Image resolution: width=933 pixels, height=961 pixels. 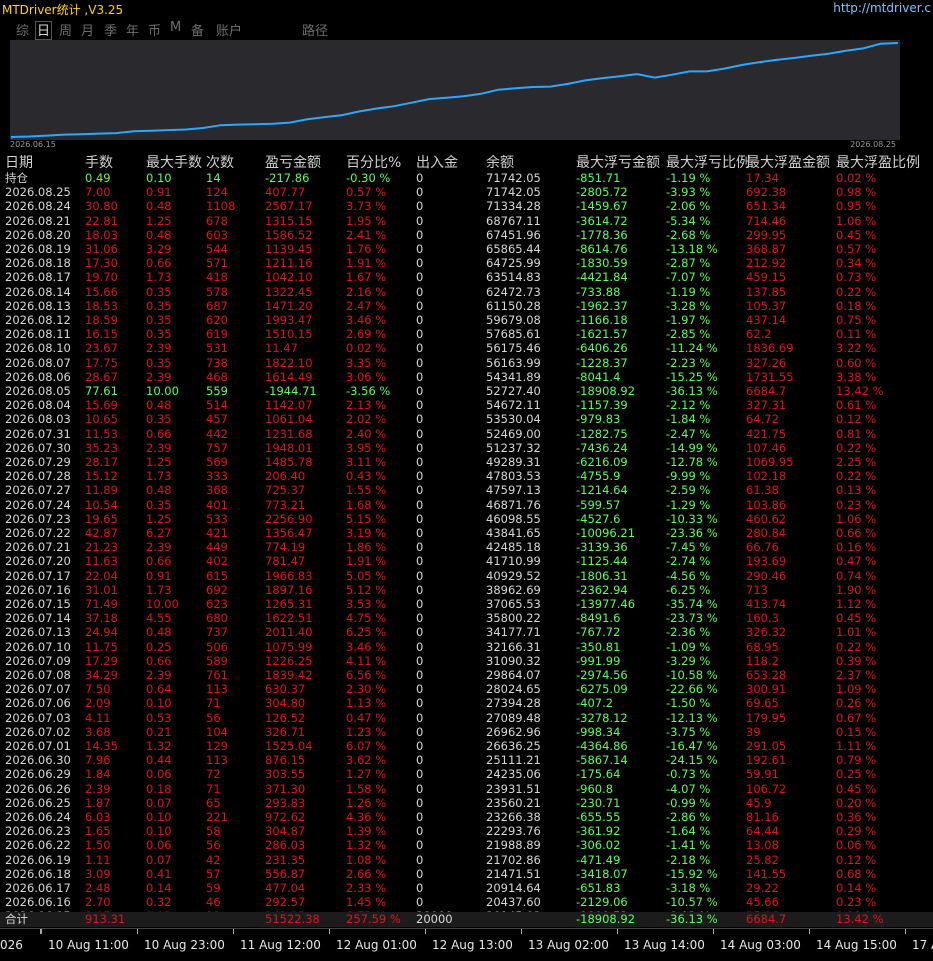 What do you see at coordinates (38, 746) in the screenshot?
I see `cell-col-0: 2026.07.01` at bounding box center [38, 746].